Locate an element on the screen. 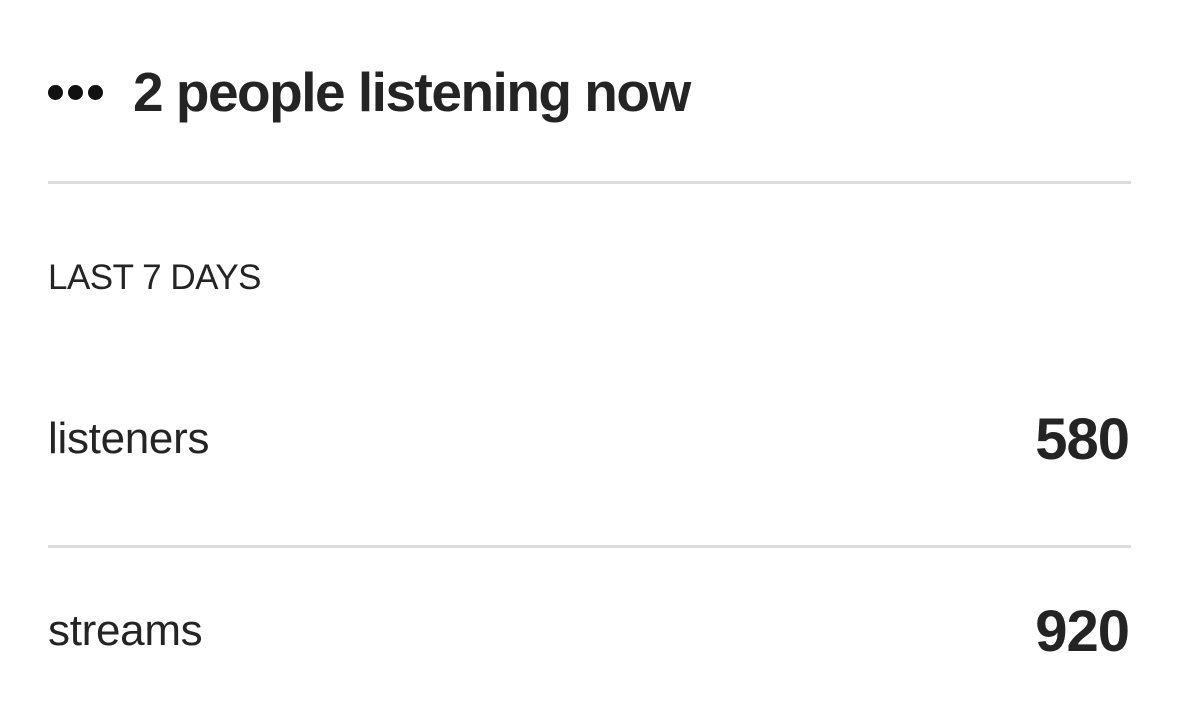  period-label: LAST 7 DAYS is located at coordinates (155, 277).